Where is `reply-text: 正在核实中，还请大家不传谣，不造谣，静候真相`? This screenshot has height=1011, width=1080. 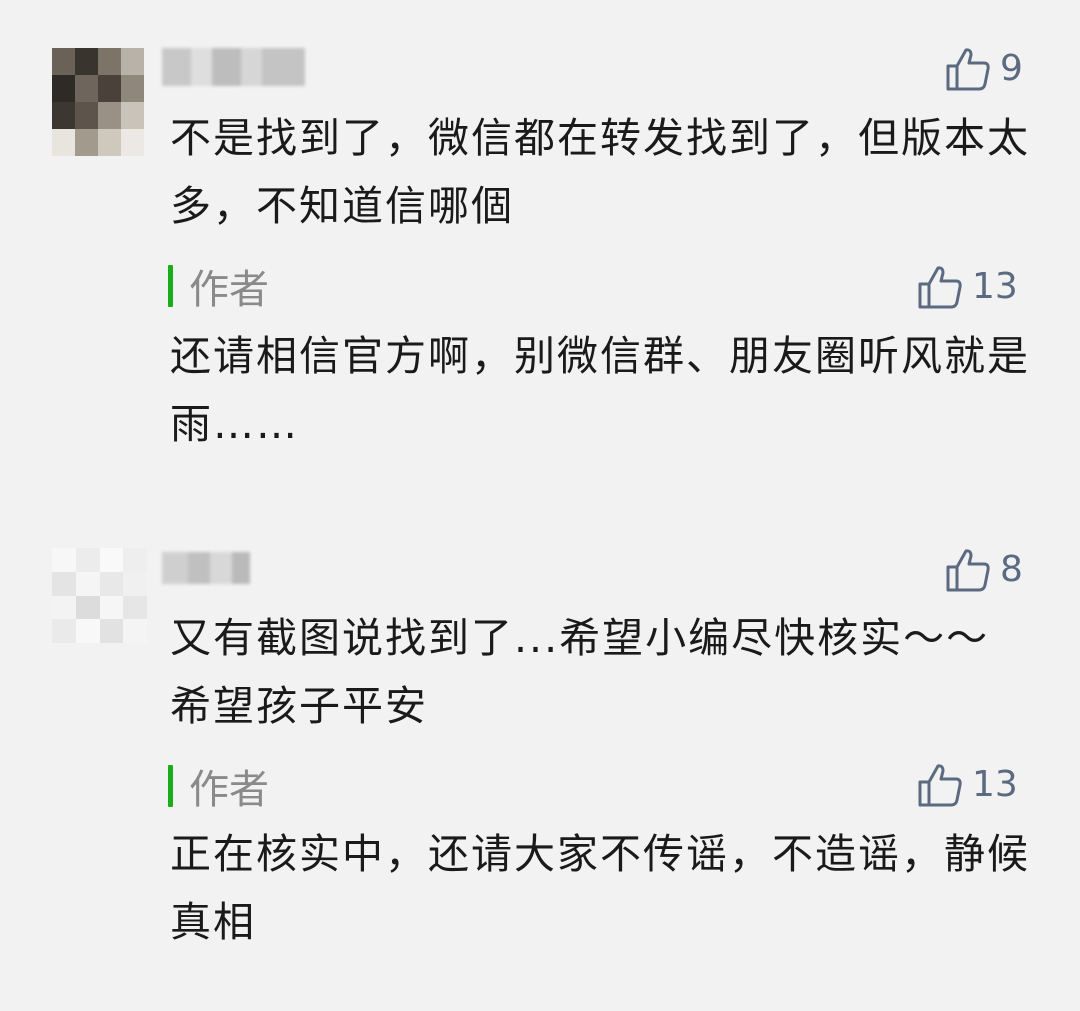
reply-text: 正在核实中，还请大家不传谣，不造谣，静候真相 is located at coordinates (600, 888).